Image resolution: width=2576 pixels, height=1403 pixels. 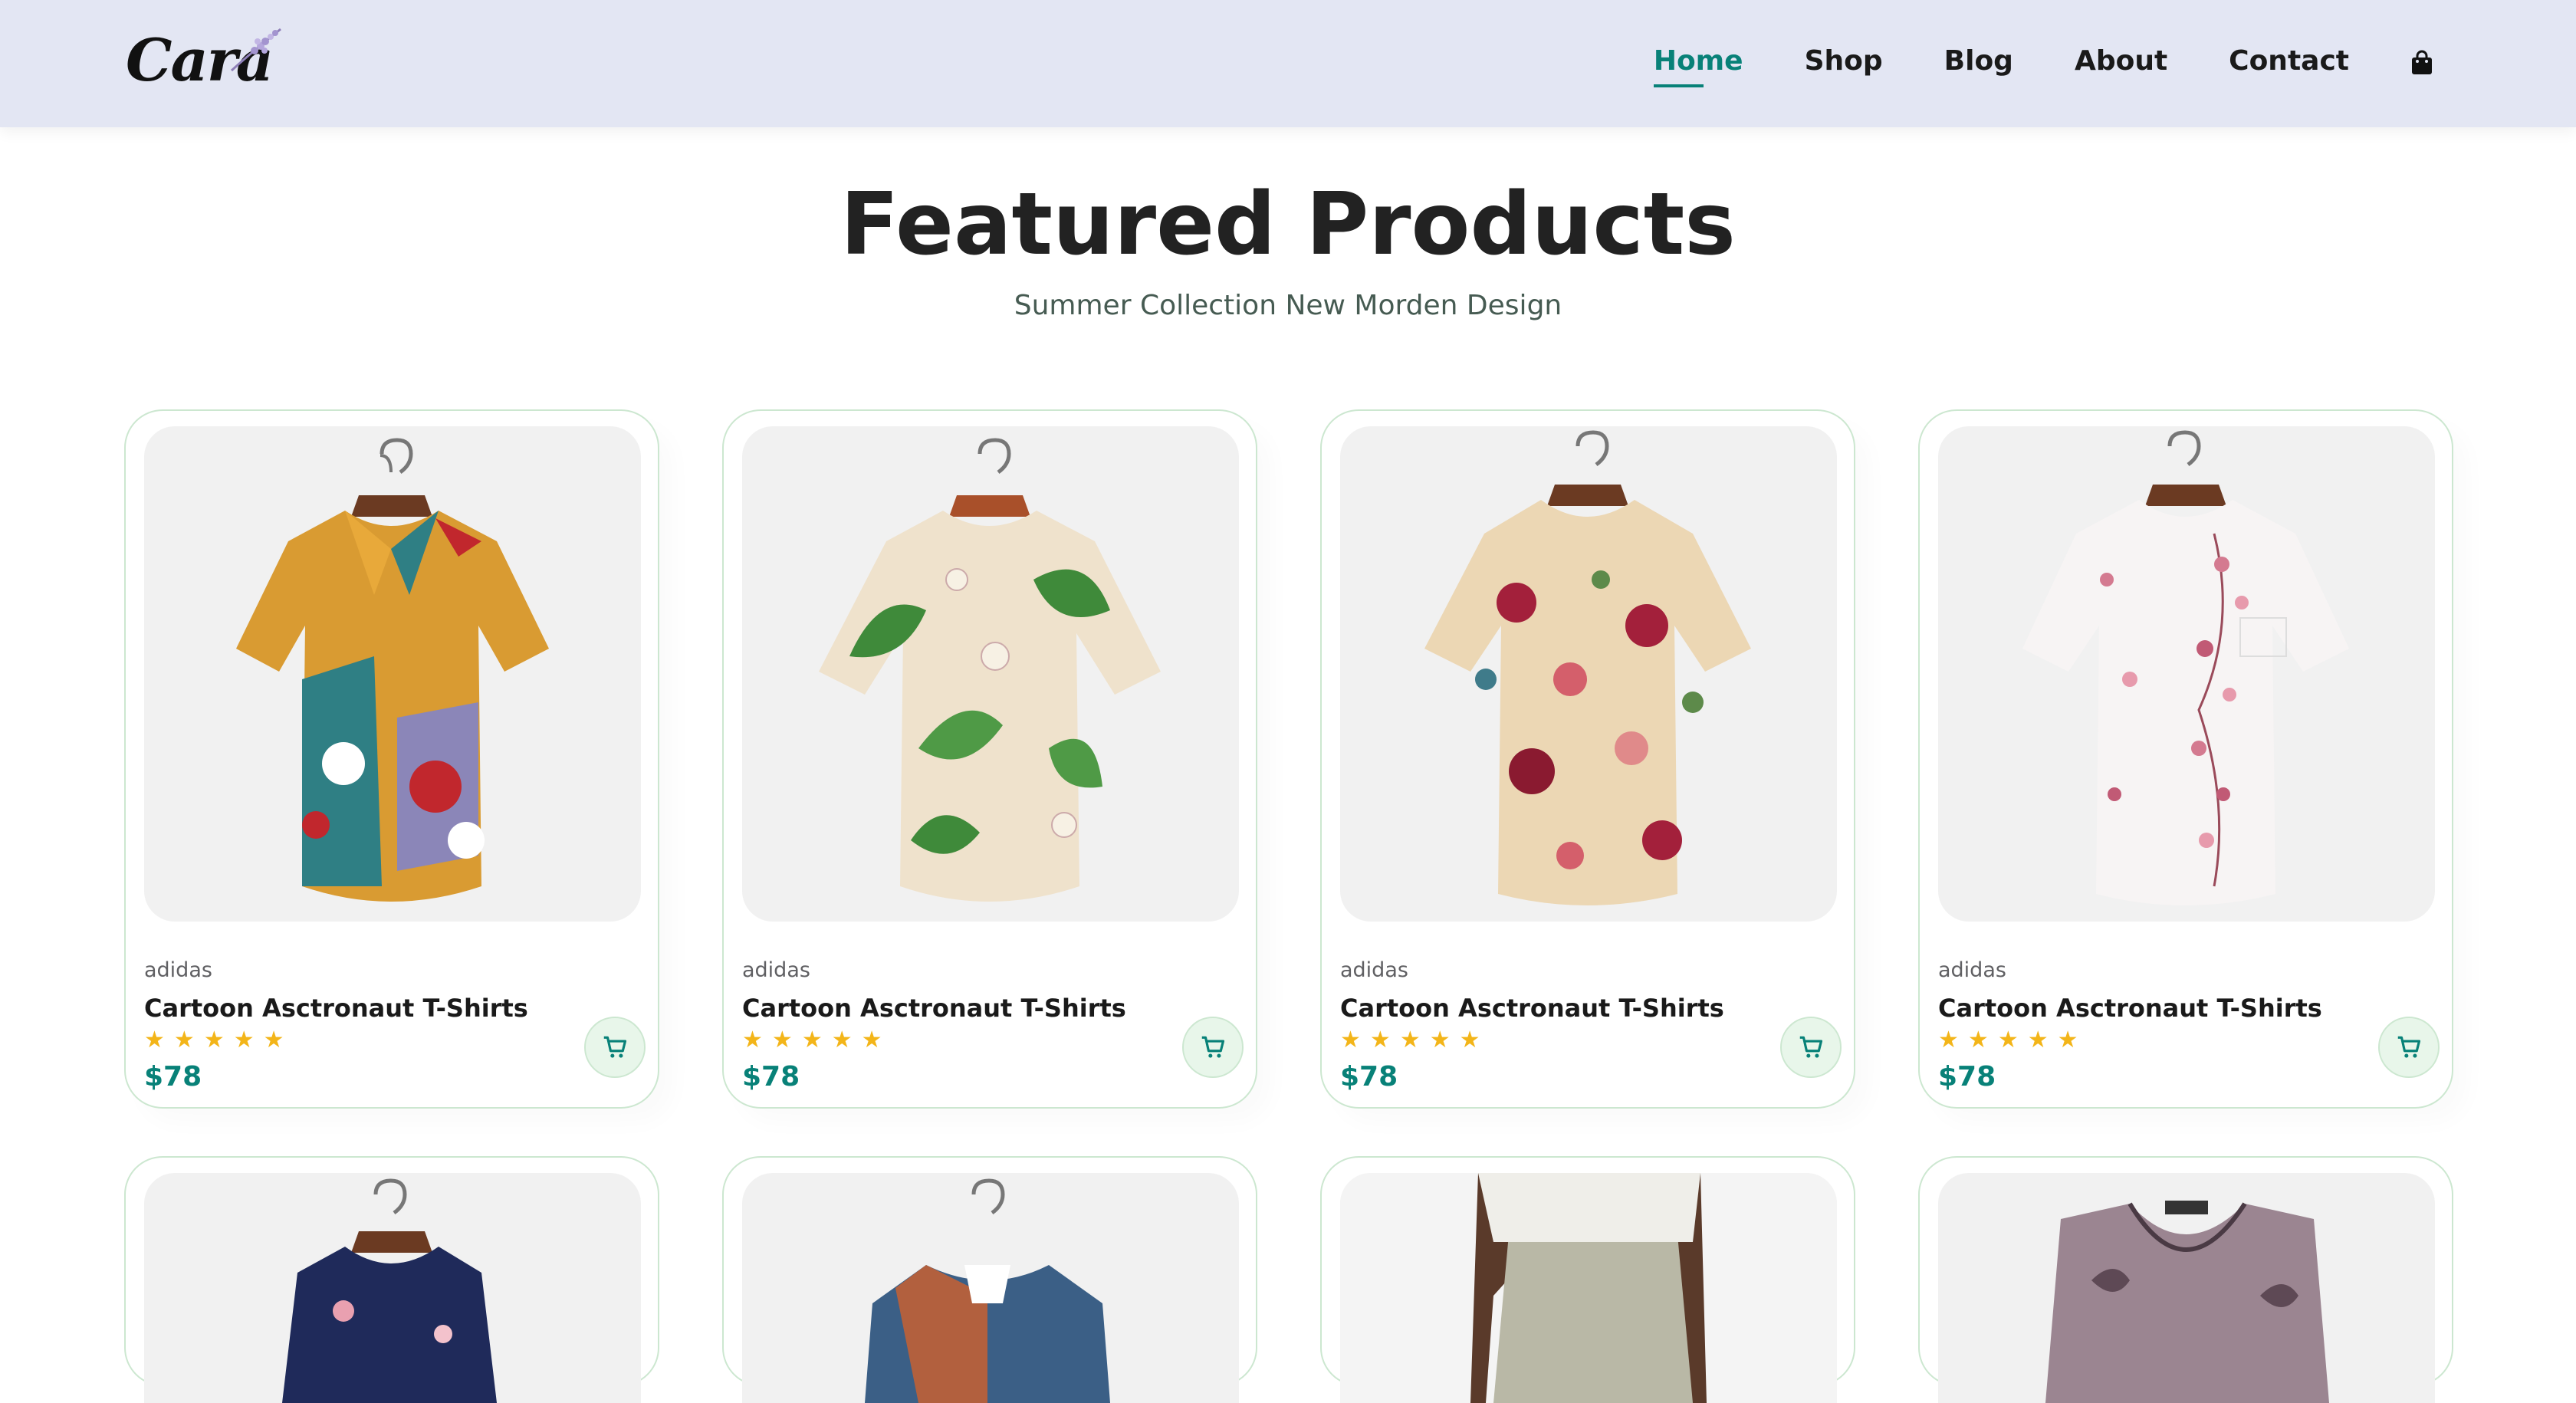 What do you see at coordinates (2289, 63) in the screenshot?
I see `nav-contact: Contact` at bounding box center [2289, 63].